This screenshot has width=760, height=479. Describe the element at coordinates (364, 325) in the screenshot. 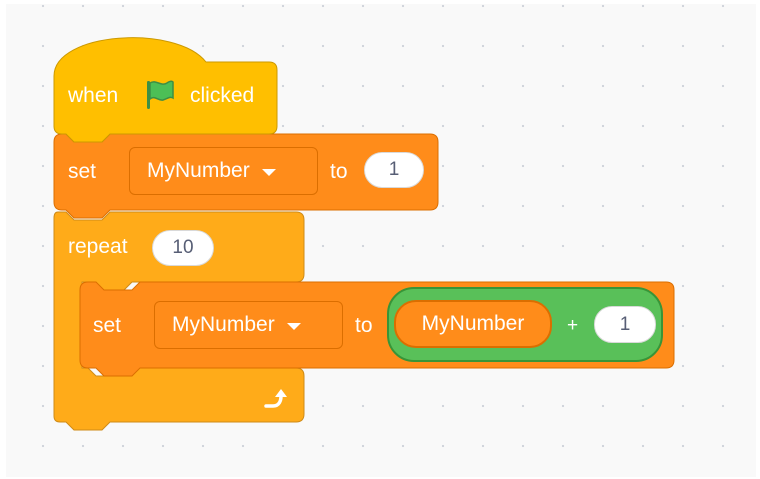

I see `set-2-to-label: to` at that location.